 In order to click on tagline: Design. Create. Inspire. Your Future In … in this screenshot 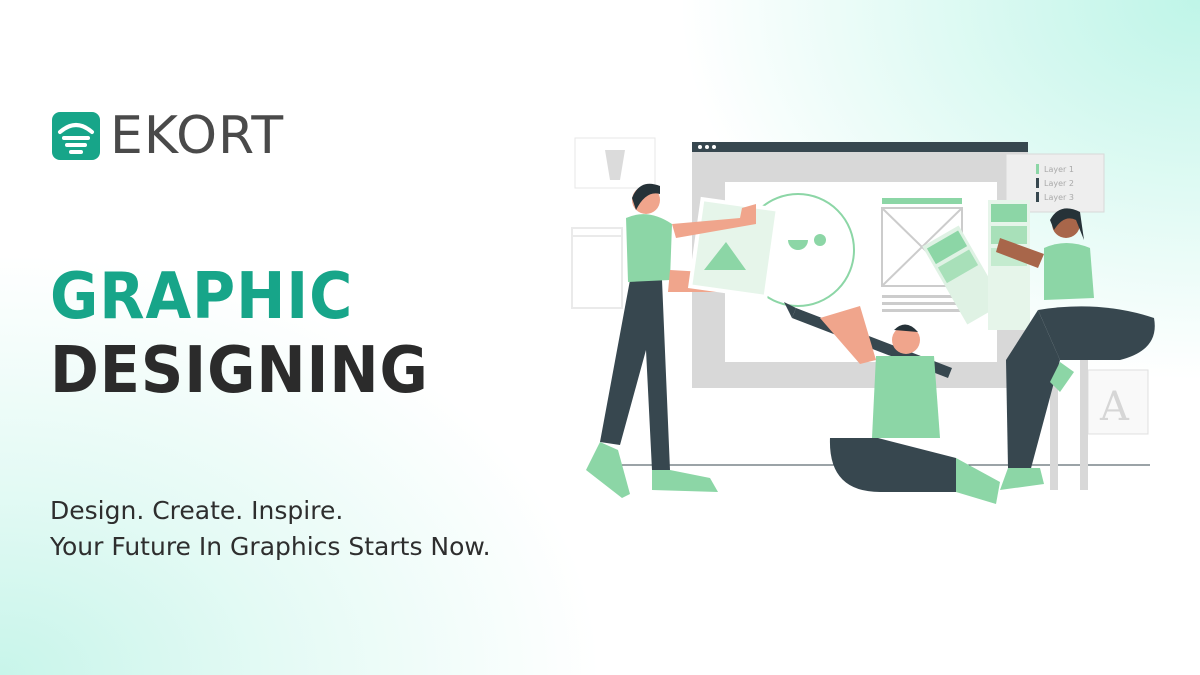, I will do `click(270, 529)`.